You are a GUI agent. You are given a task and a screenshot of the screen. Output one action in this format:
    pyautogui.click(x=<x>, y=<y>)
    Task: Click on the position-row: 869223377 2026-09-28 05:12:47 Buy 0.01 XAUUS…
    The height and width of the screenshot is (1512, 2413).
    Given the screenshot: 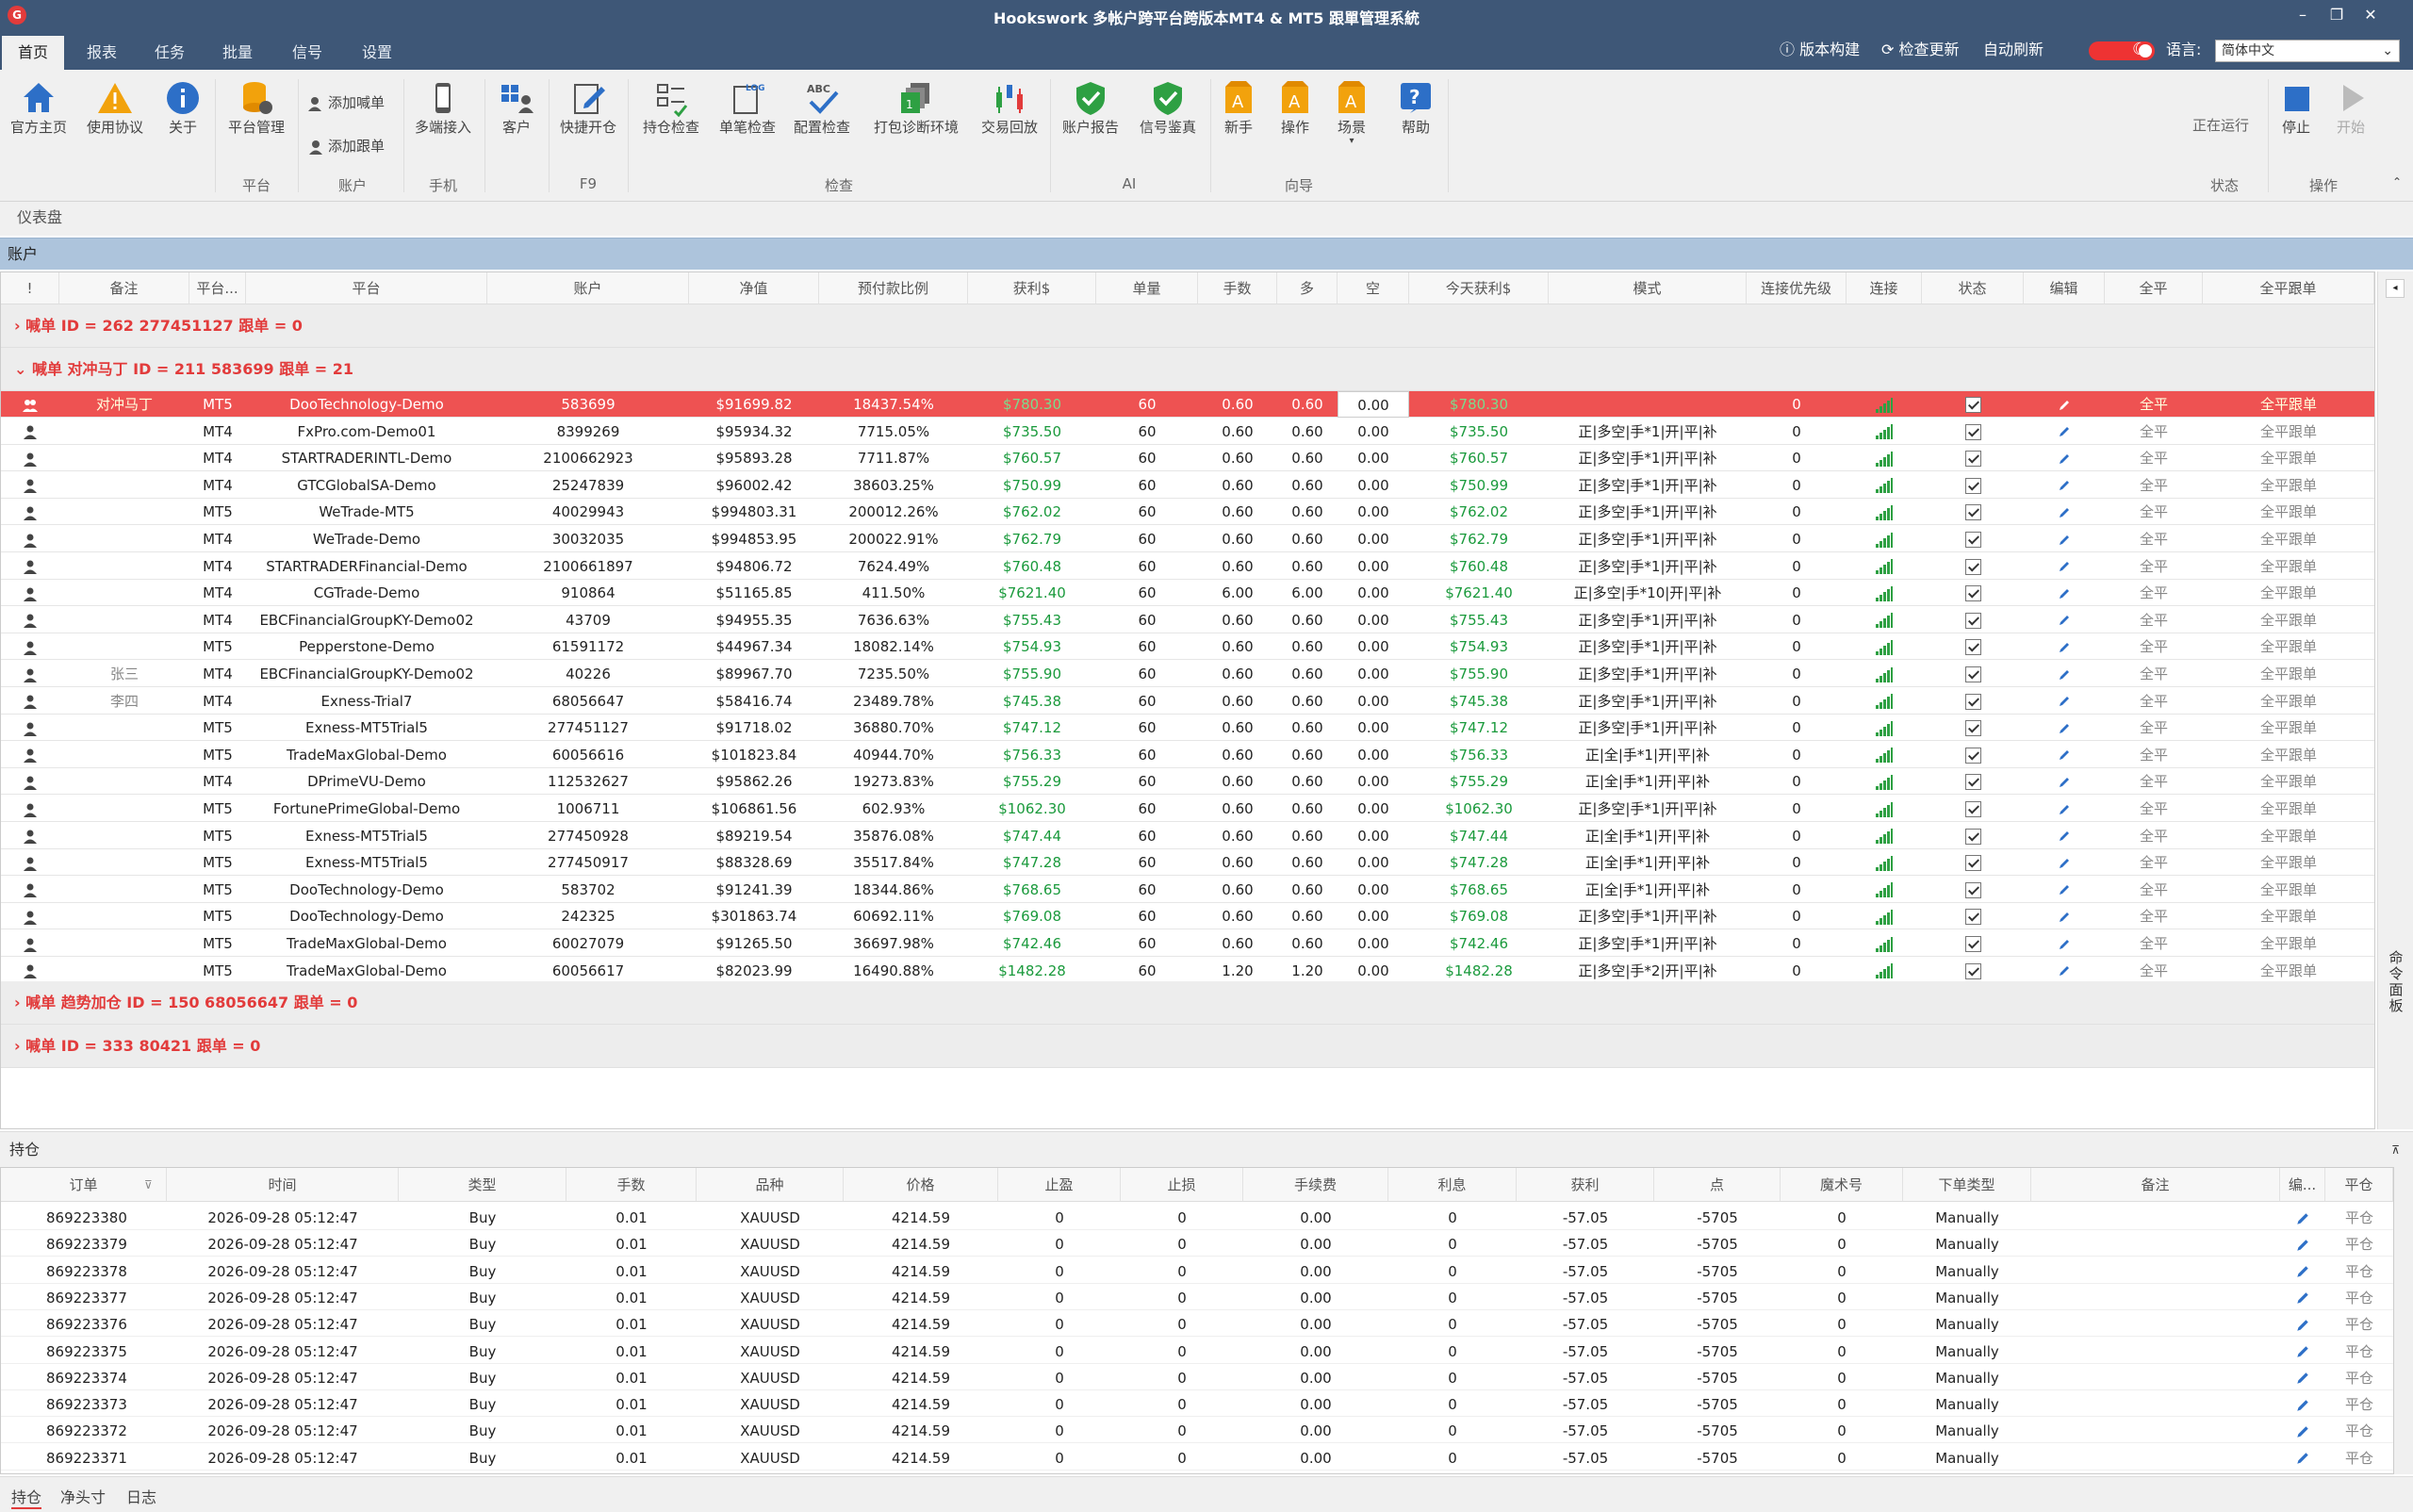 What is the action you would take?
    pyautogui.click(x=1197, y=1297)
    